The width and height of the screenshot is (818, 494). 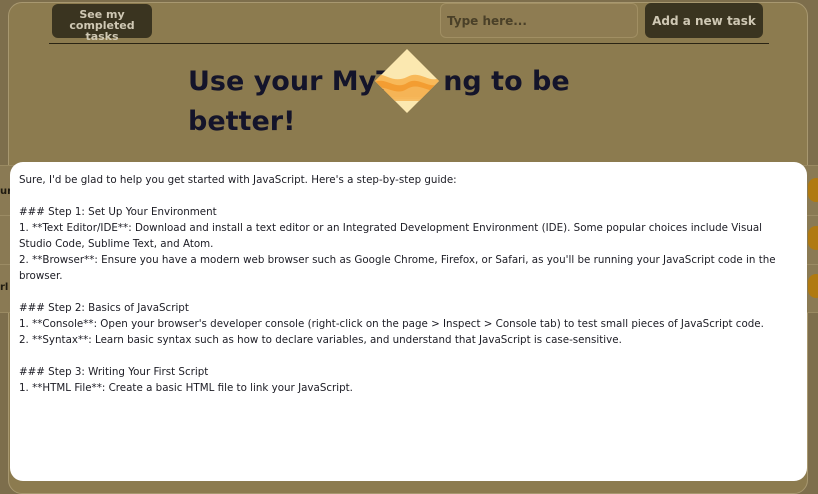 What do you see at coordinates (539, 20) in the screenshot?
I see `task-input` at bounding box center [539, 20].